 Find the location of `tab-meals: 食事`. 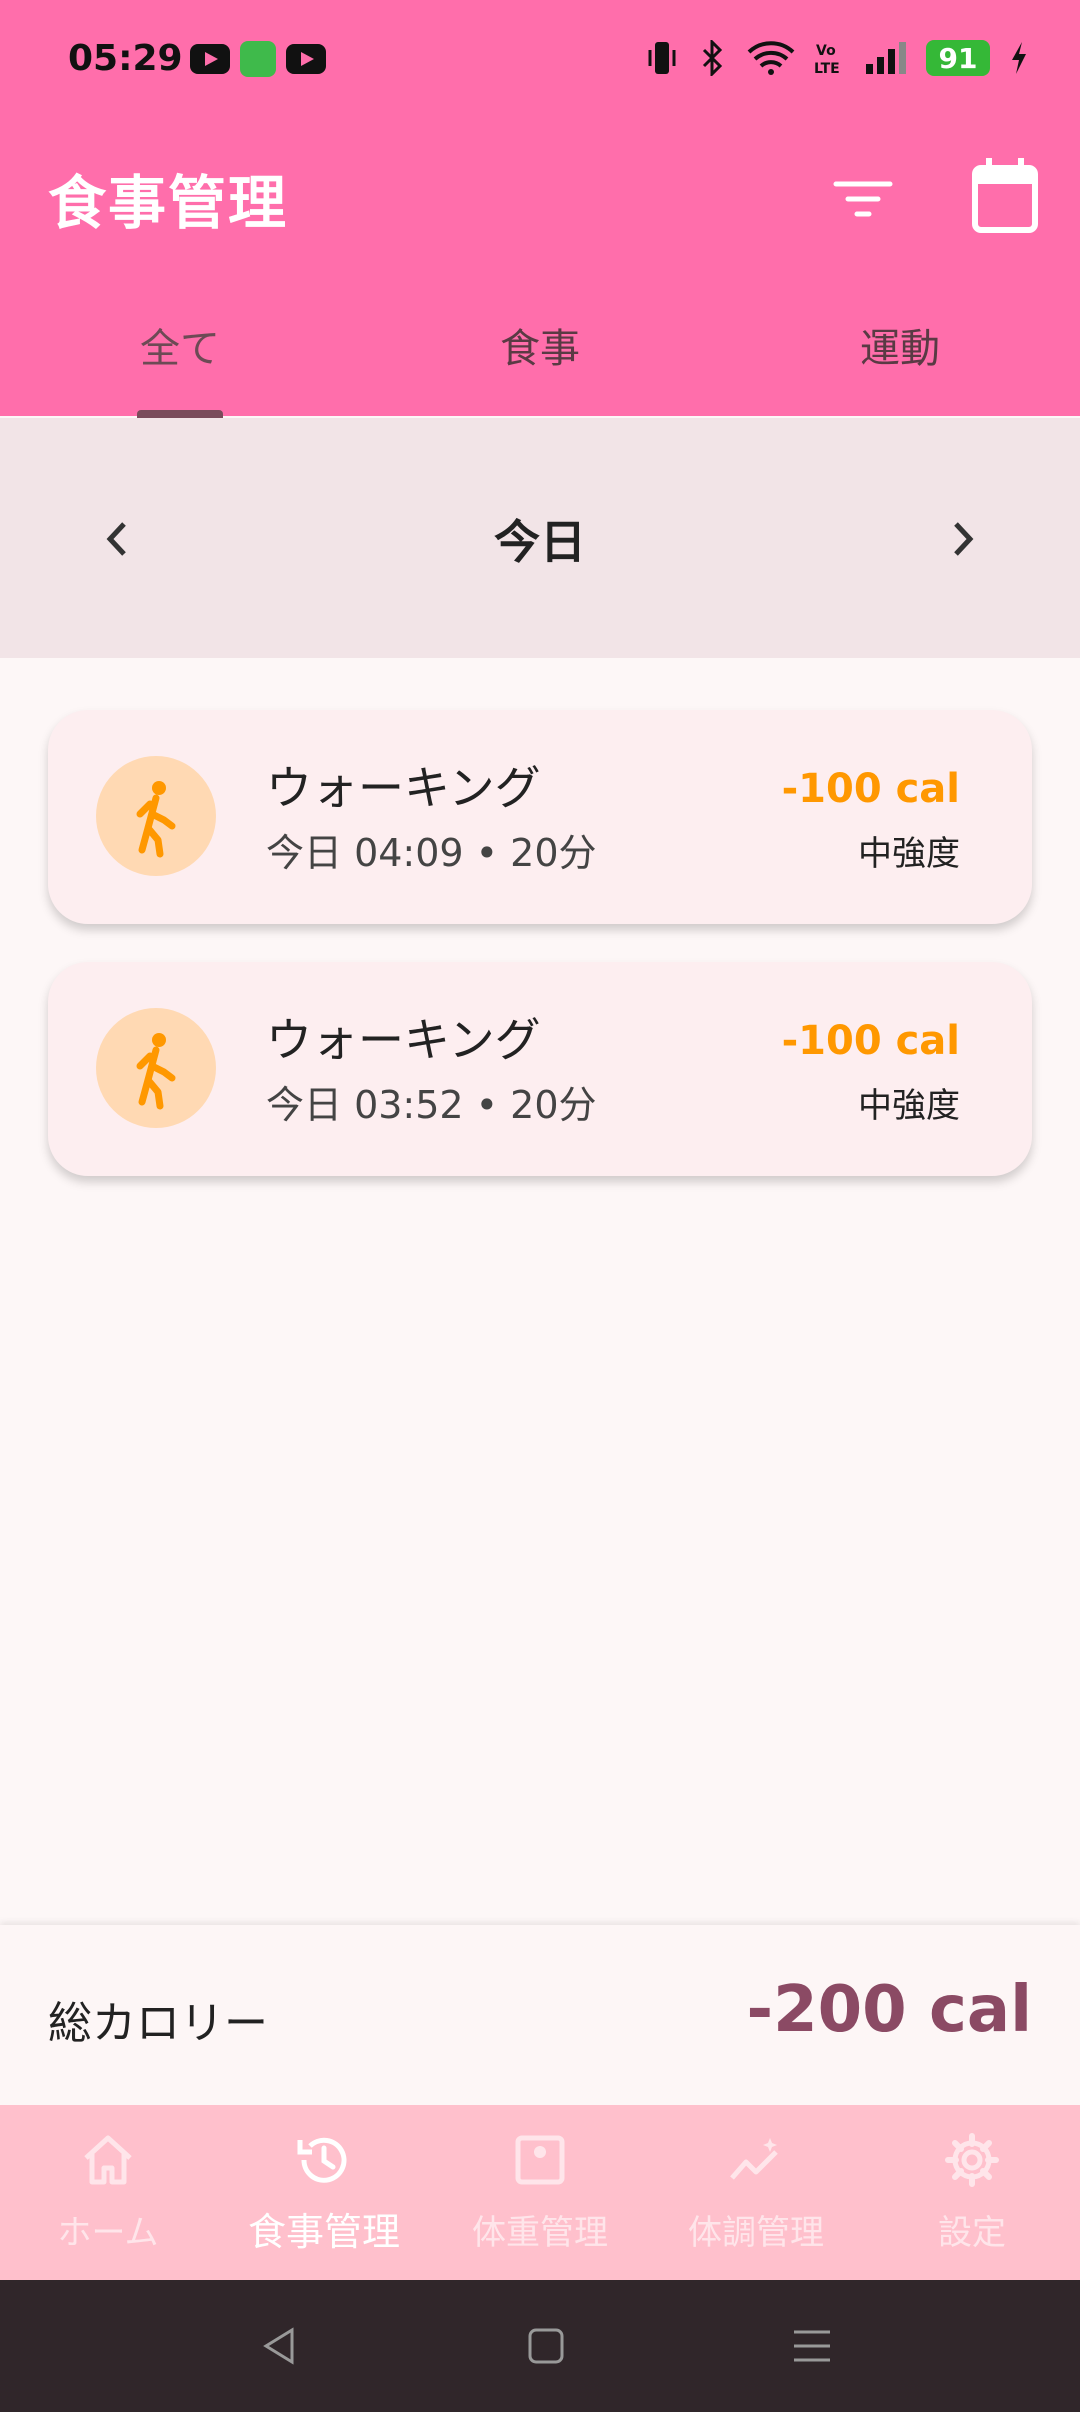

tab-meals: 食事 is located at coordinates (540, 358).